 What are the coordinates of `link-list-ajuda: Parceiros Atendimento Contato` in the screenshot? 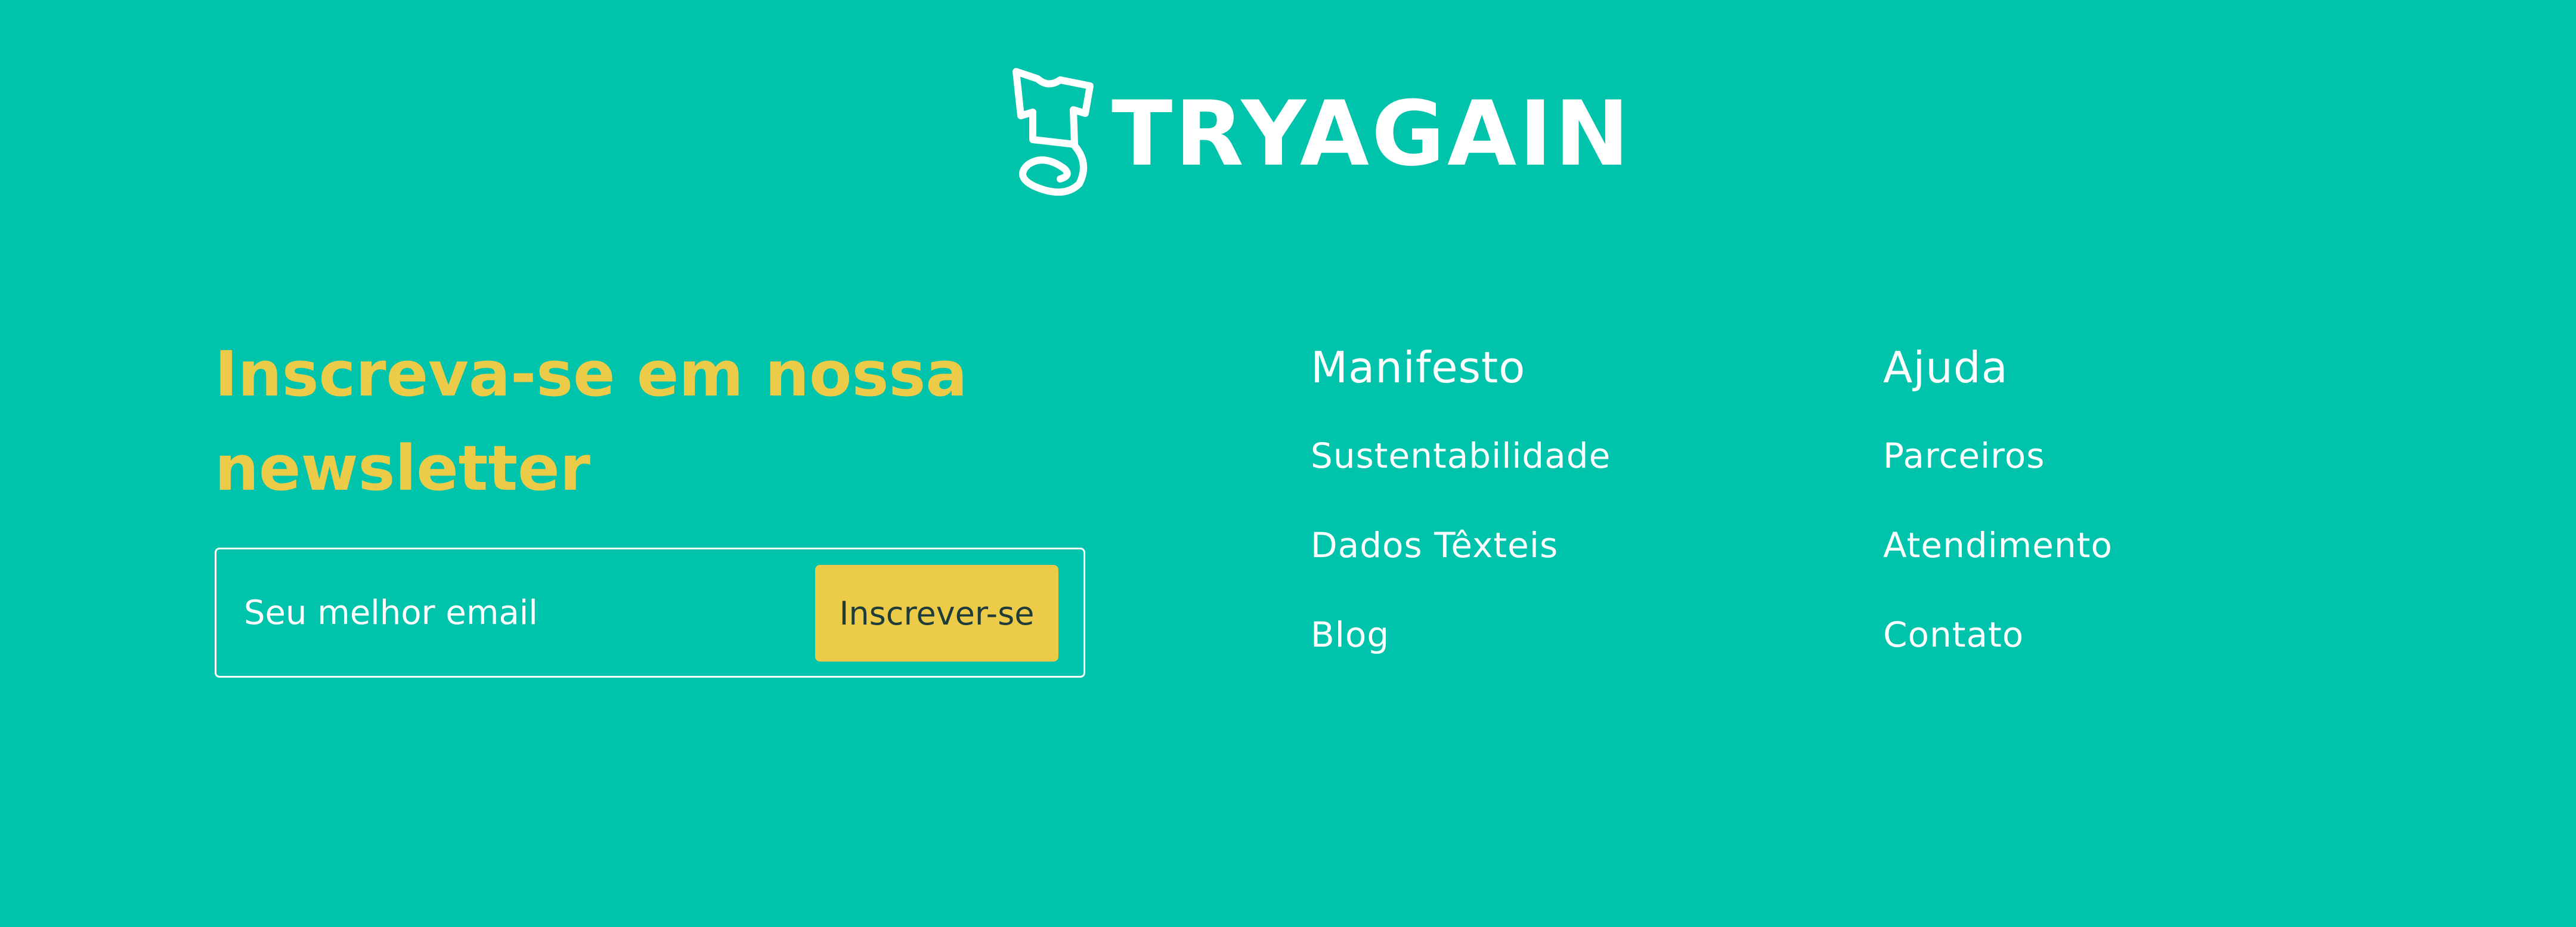 It's located at (2122, 568).